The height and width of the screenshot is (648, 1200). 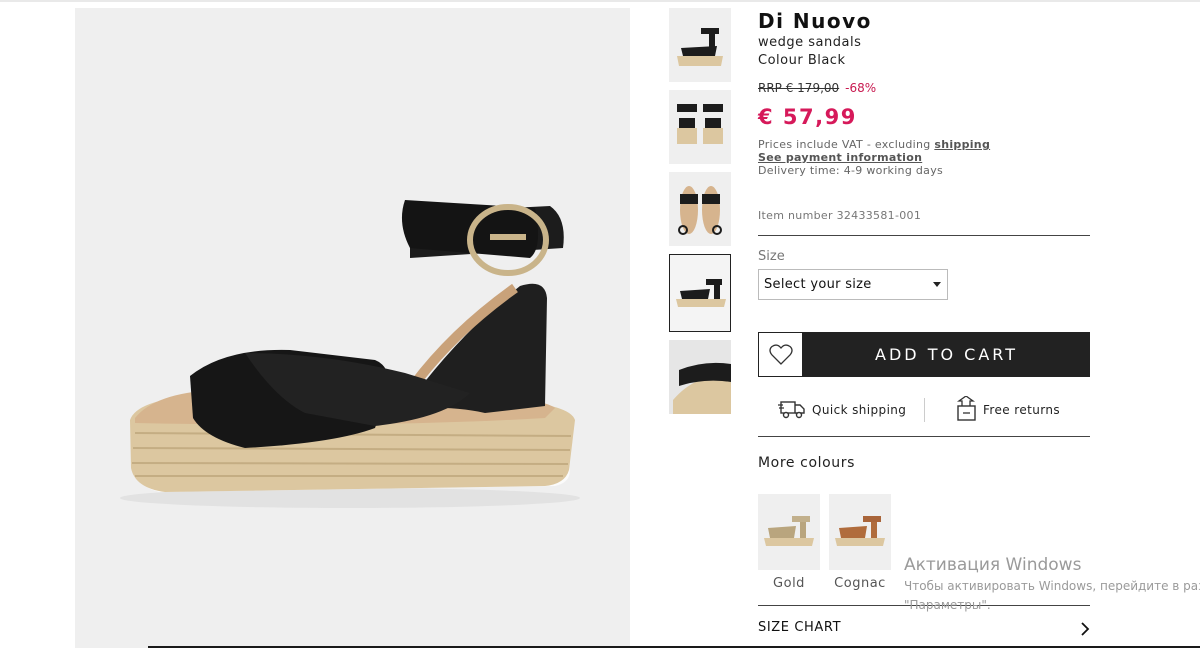 What do you see at coordinates (851, 170) in the screenshot?
I see `delivery-time: Delivery time: 4-9 working days` at bounding box center [851, 170].